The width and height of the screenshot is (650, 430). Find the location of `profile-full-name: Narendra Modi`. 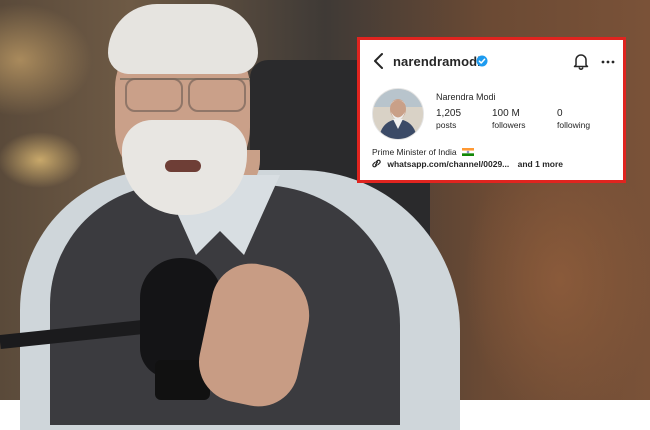

profile-full-name: Narendra Modi is located at coordinates (466, 97).